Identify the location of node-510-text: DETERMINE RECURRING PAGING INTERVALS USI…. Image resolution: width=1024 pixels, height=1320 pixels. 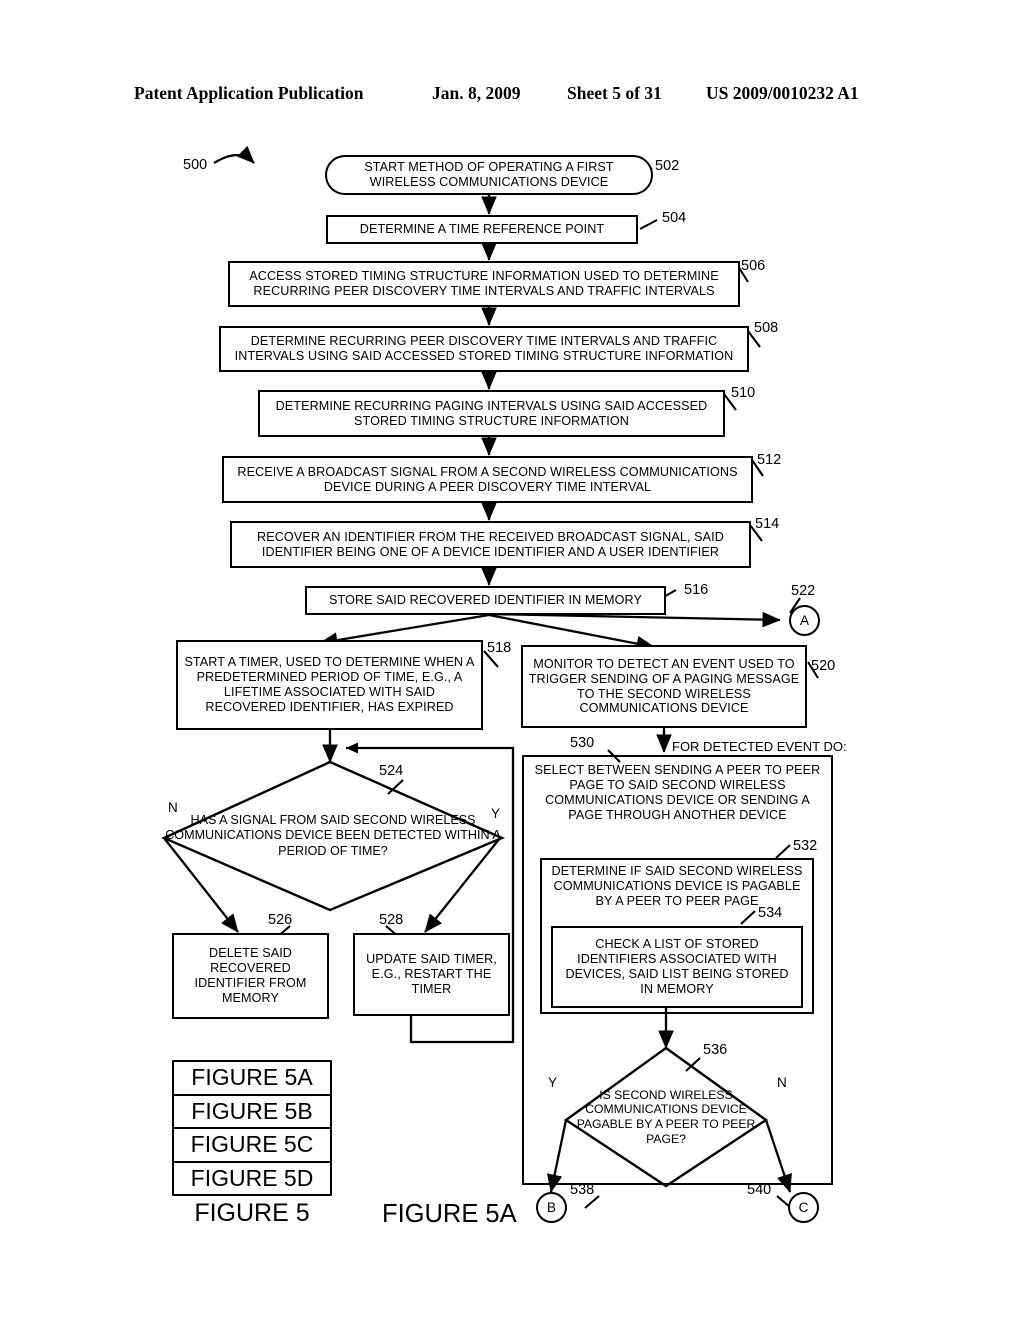
(491, 413).